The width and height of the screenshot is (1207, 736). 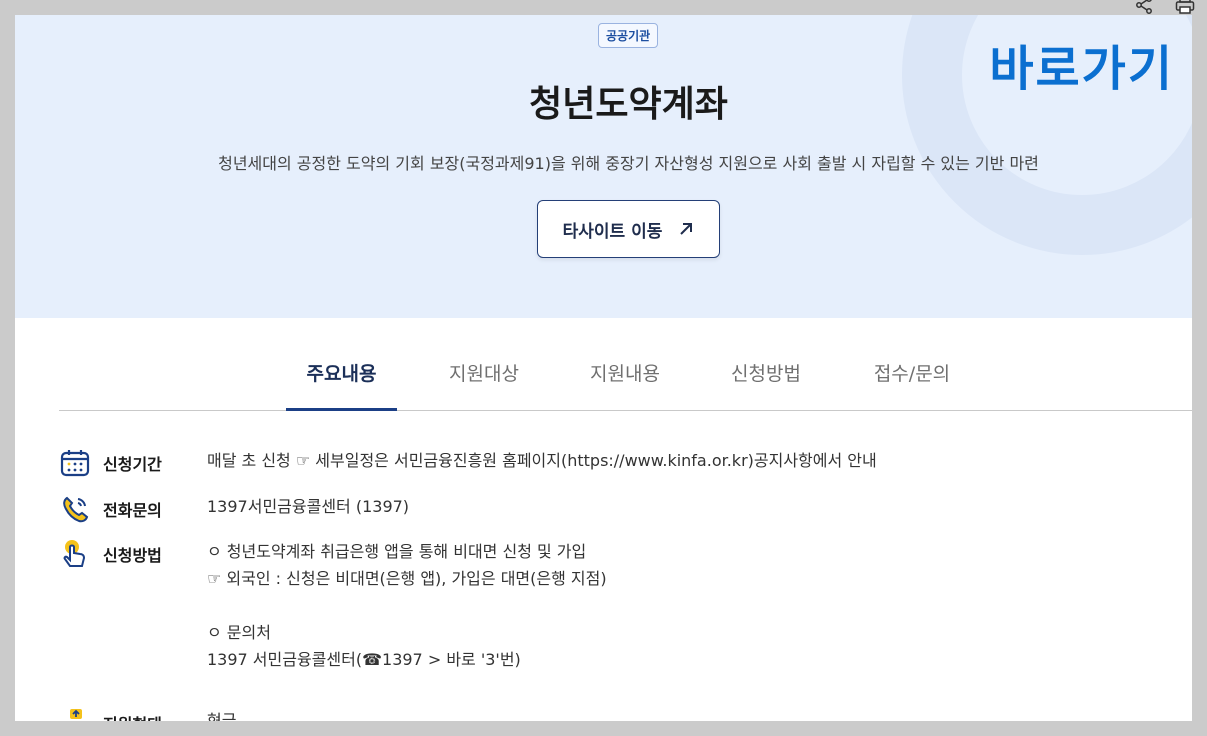 I want to click on print-icon, so click(x=1185, y=7).